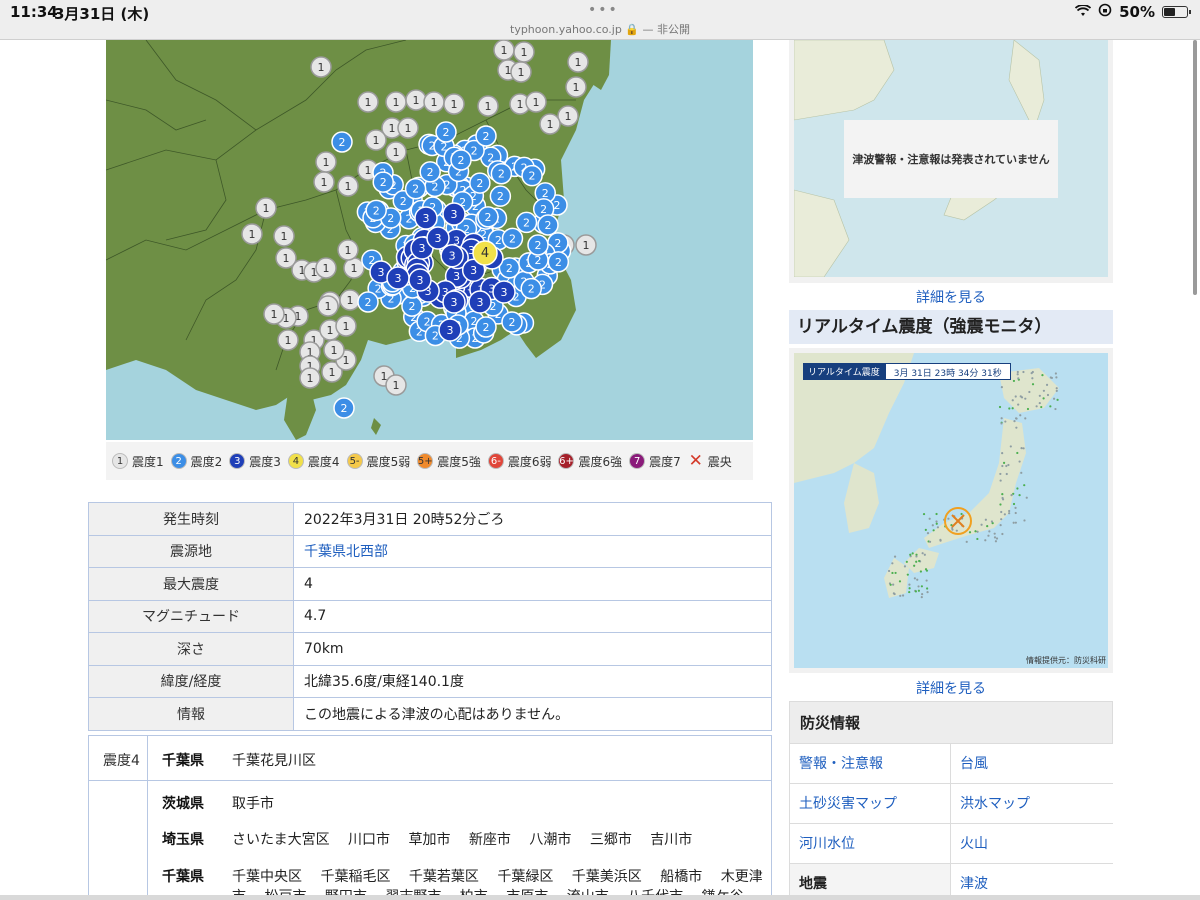 The width and height of the screenshot is (1200, 900). What do you see at coordinates (430, 758) in the screenshot?
I see `intensity-row-4: 震度4 千葉県 千葉花見川区` at bounding box center [430, 758].